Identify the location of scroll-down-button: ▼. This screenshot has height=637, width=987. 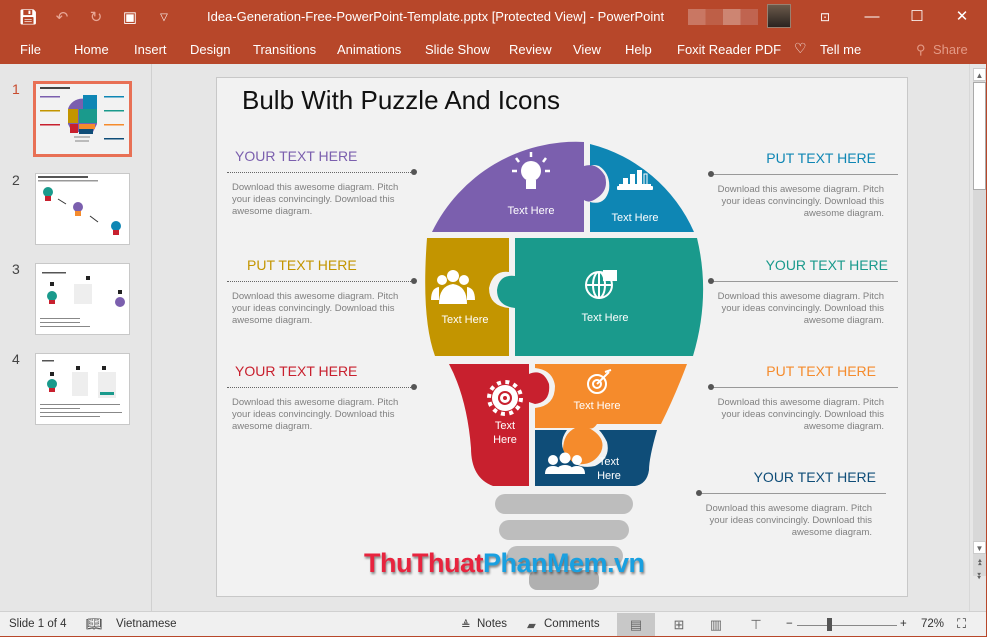
(979, 547).